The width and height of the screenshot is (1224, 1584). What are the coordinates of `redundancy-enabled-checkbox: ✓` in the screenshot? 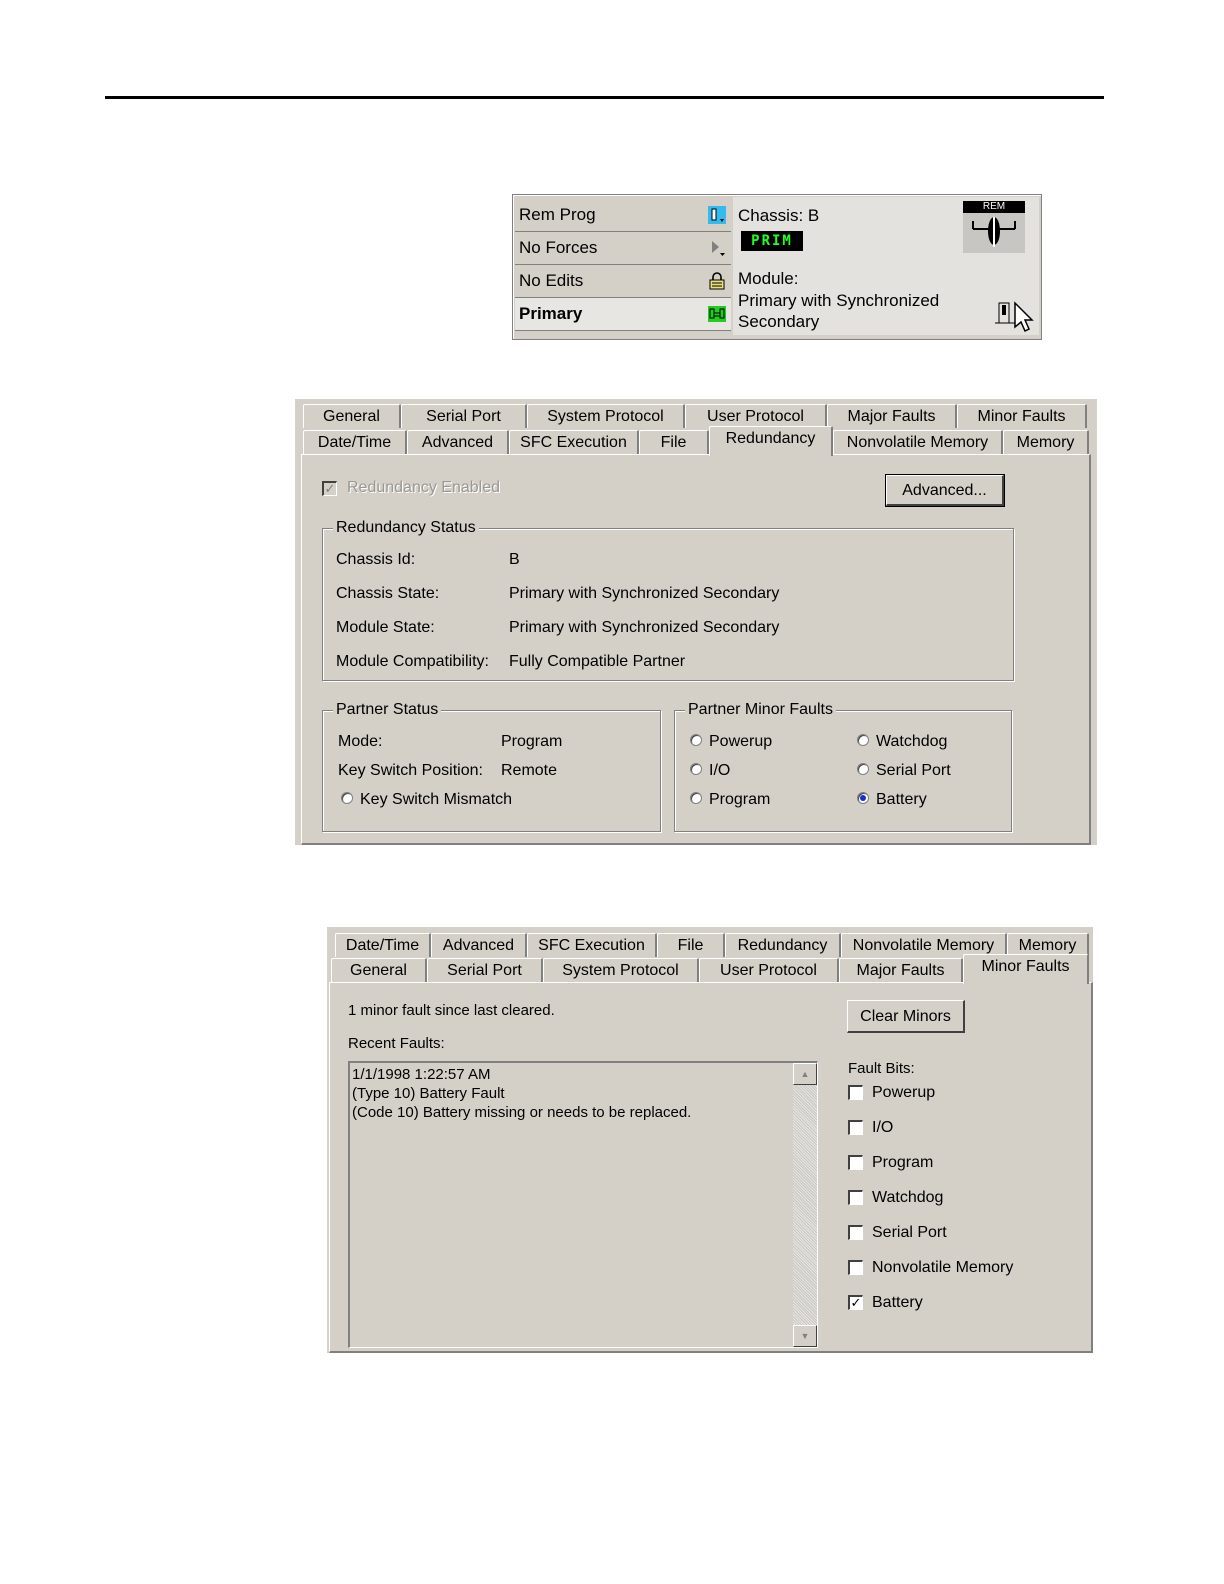 It's located at (329, 488).